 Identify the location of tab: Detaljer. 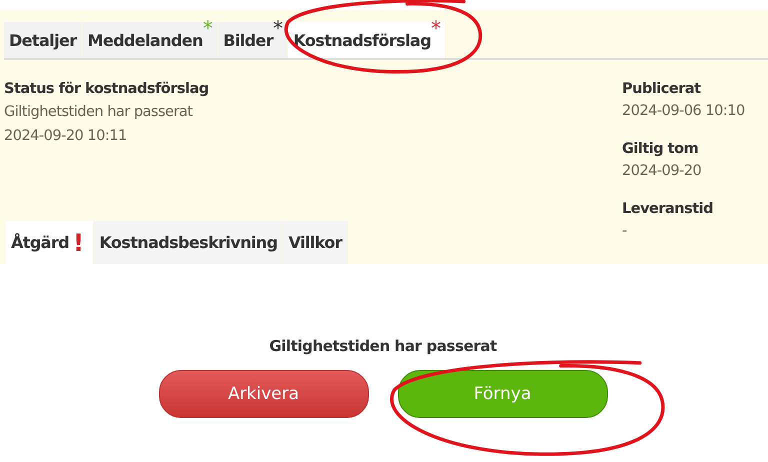
(43, 40).